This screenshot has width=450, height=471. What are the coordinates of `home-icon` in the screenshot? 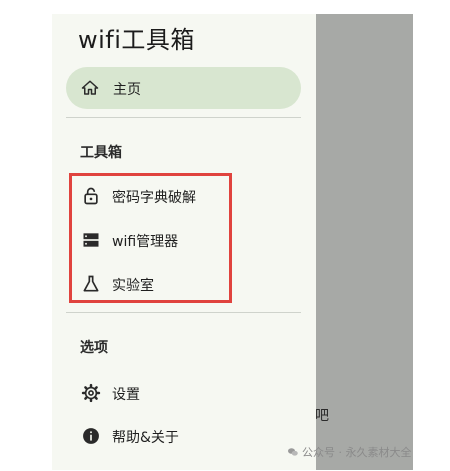 It's located at (90, 87).